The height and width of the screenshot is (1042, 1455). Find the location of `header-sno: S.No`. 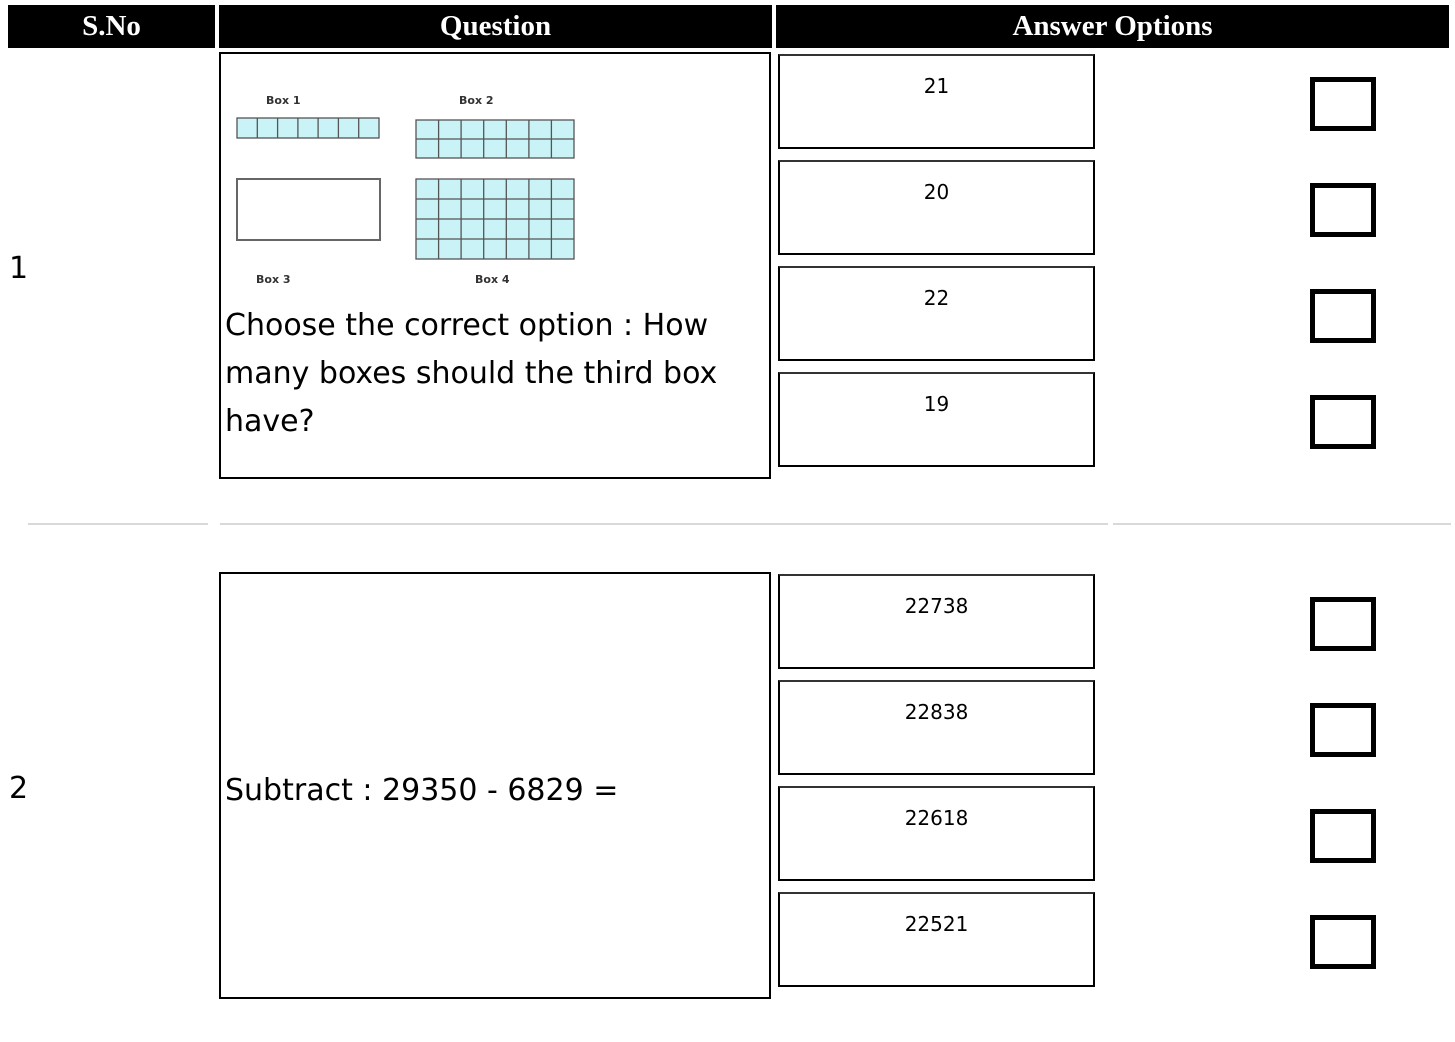

header-sno: S.No is located at coordinates (111, 26).